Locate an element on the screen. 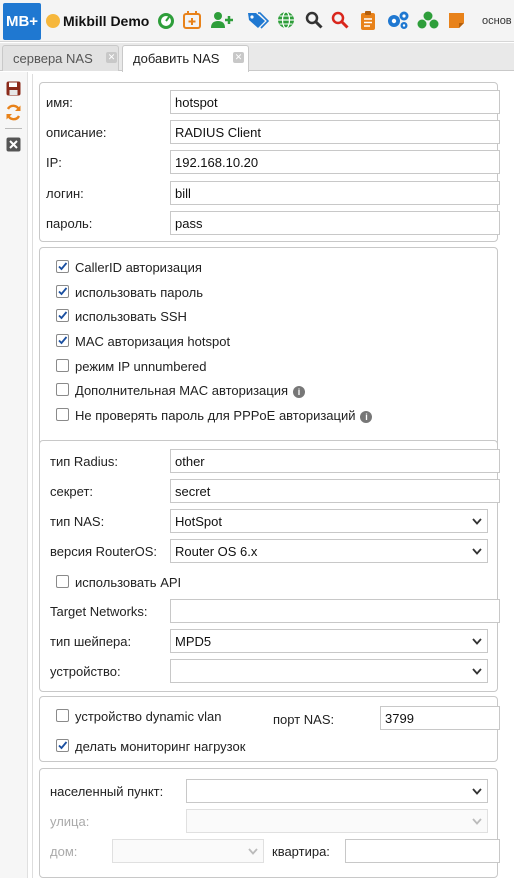 The height and width of the screenshot is (878, 514). street-label: улица: is located at coordinates (70, 821).